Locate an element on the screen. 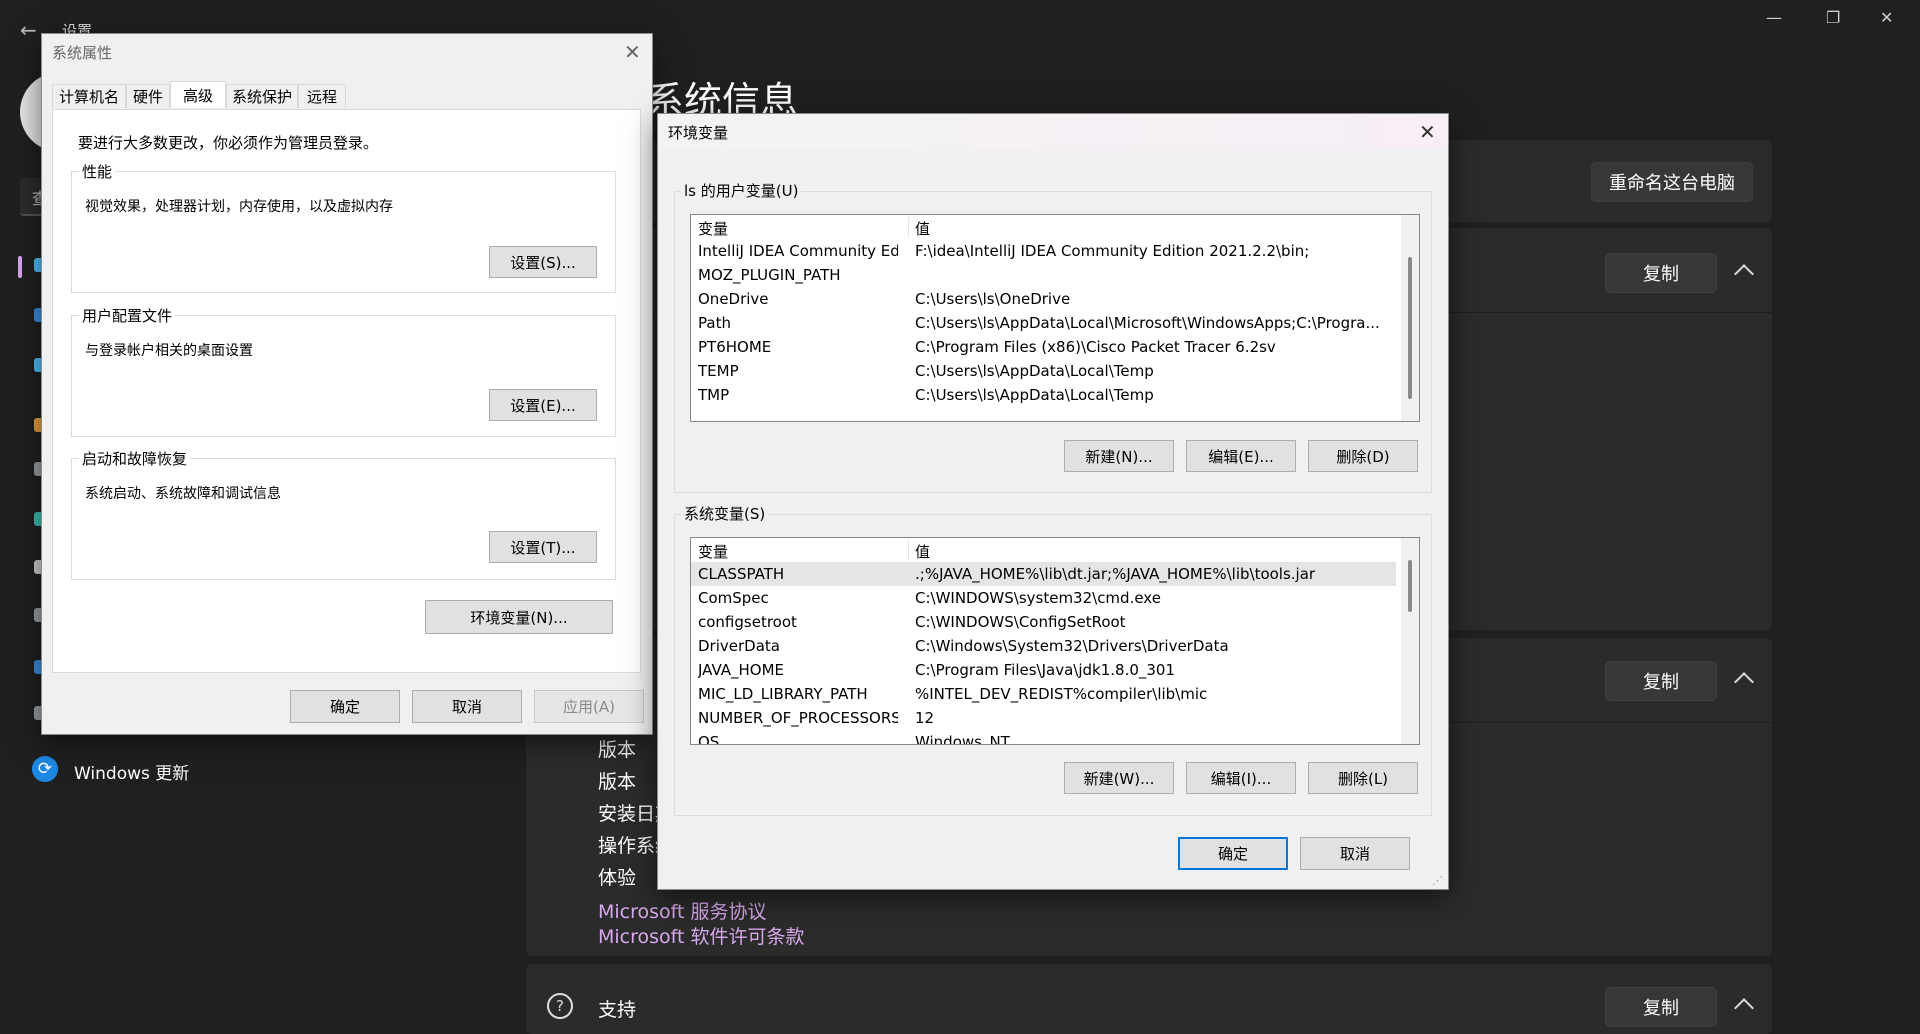  variable-value: 12 is located at coordinates (925, 718).